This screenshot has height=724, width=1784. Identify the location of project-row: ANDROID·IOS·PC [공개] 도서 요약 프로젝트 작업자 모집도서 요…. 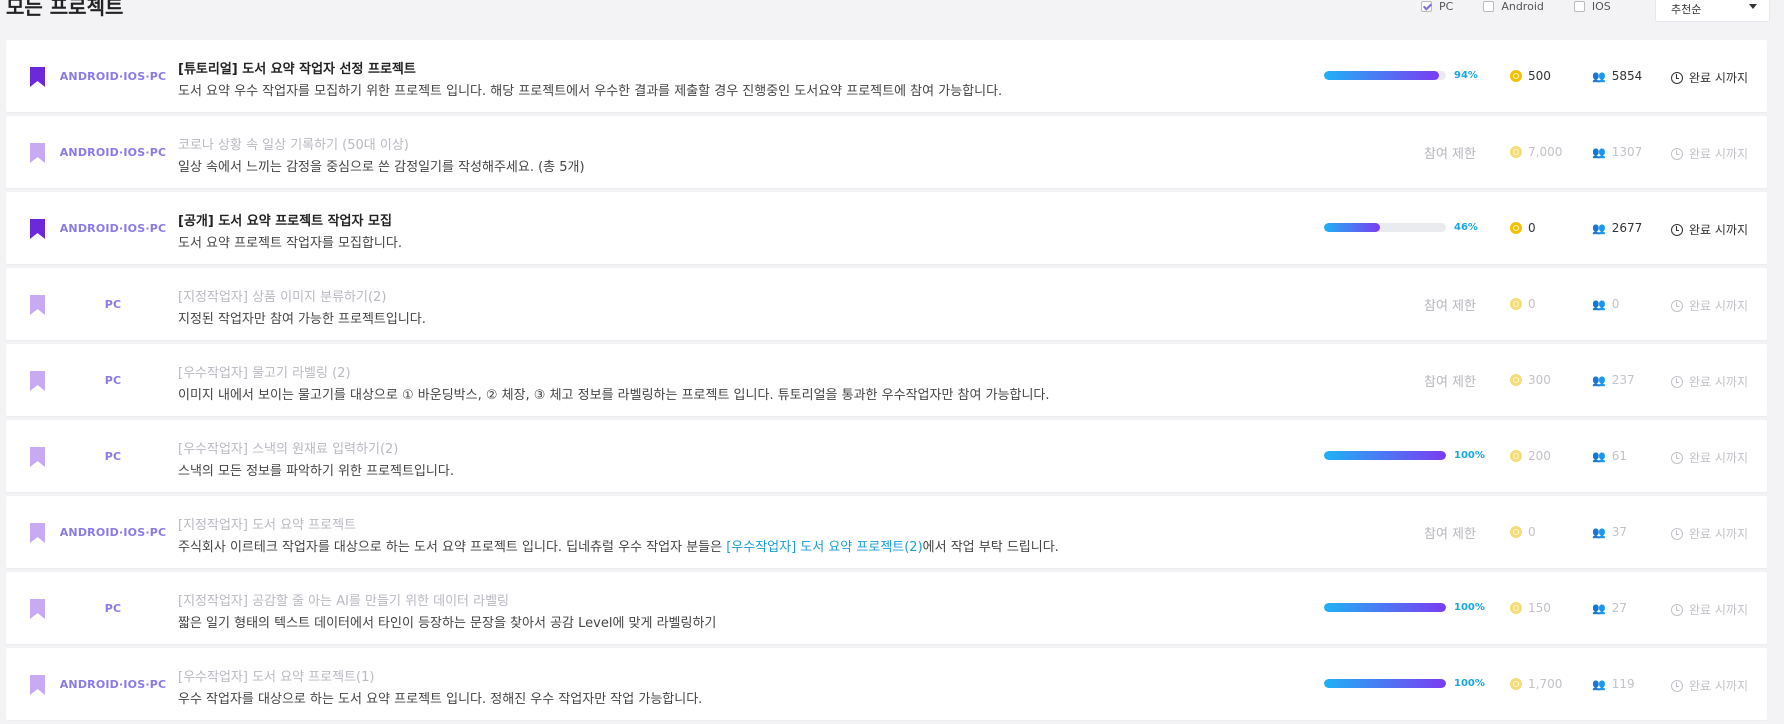
(886, 228).